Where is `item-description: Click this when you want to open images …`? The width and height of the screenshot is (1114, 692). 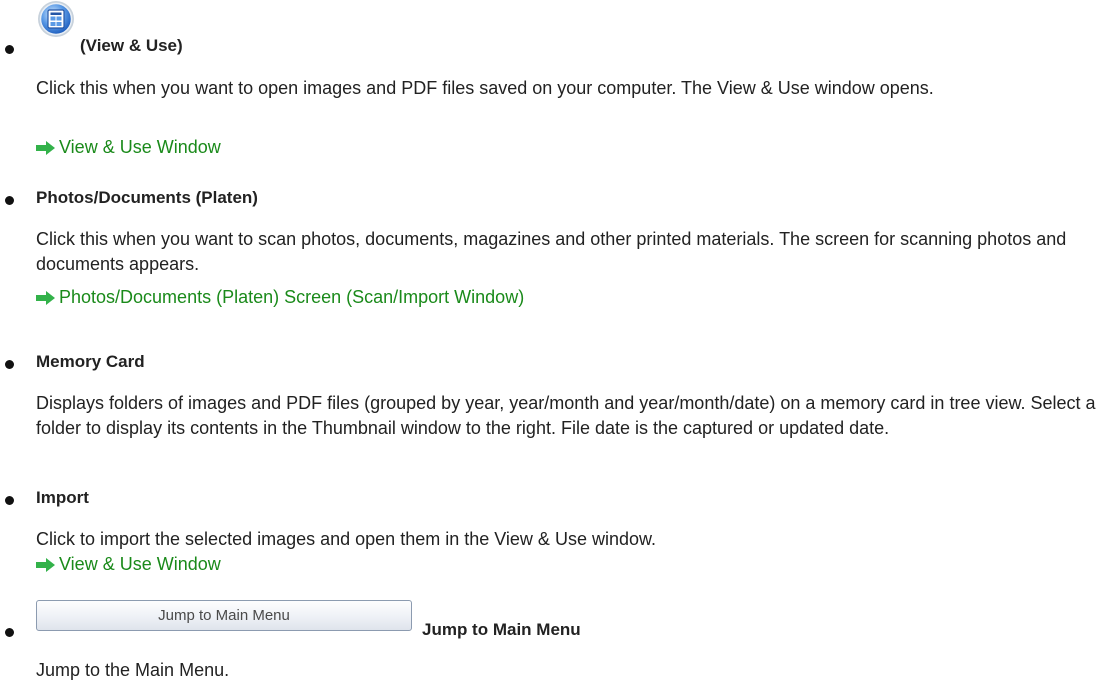 item-description: Click this when you want to open images … is located at coordinates (485, 88).